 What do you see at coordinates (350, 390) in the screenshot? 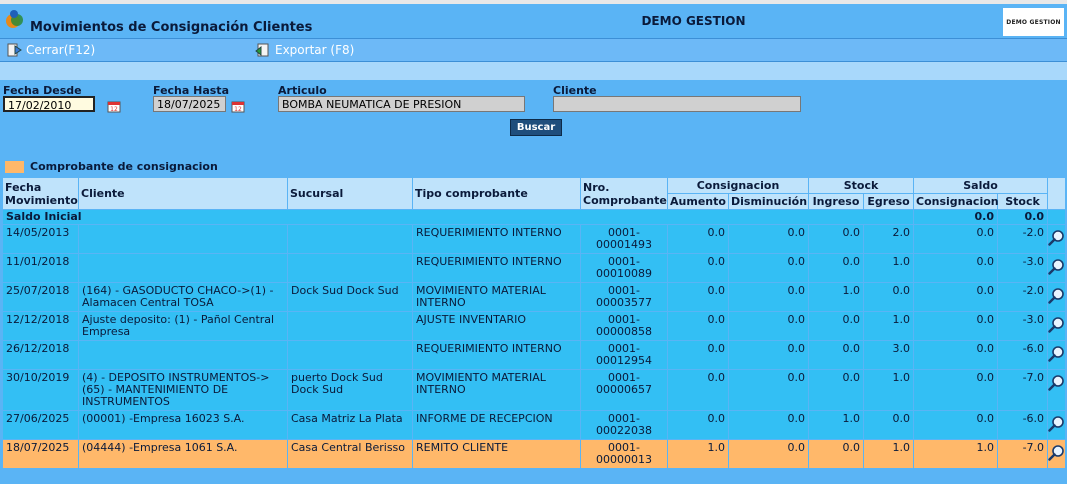
I see `cell-sucursal: puerto Dock Sud Dock Sud` at bounding box center [350, 390].